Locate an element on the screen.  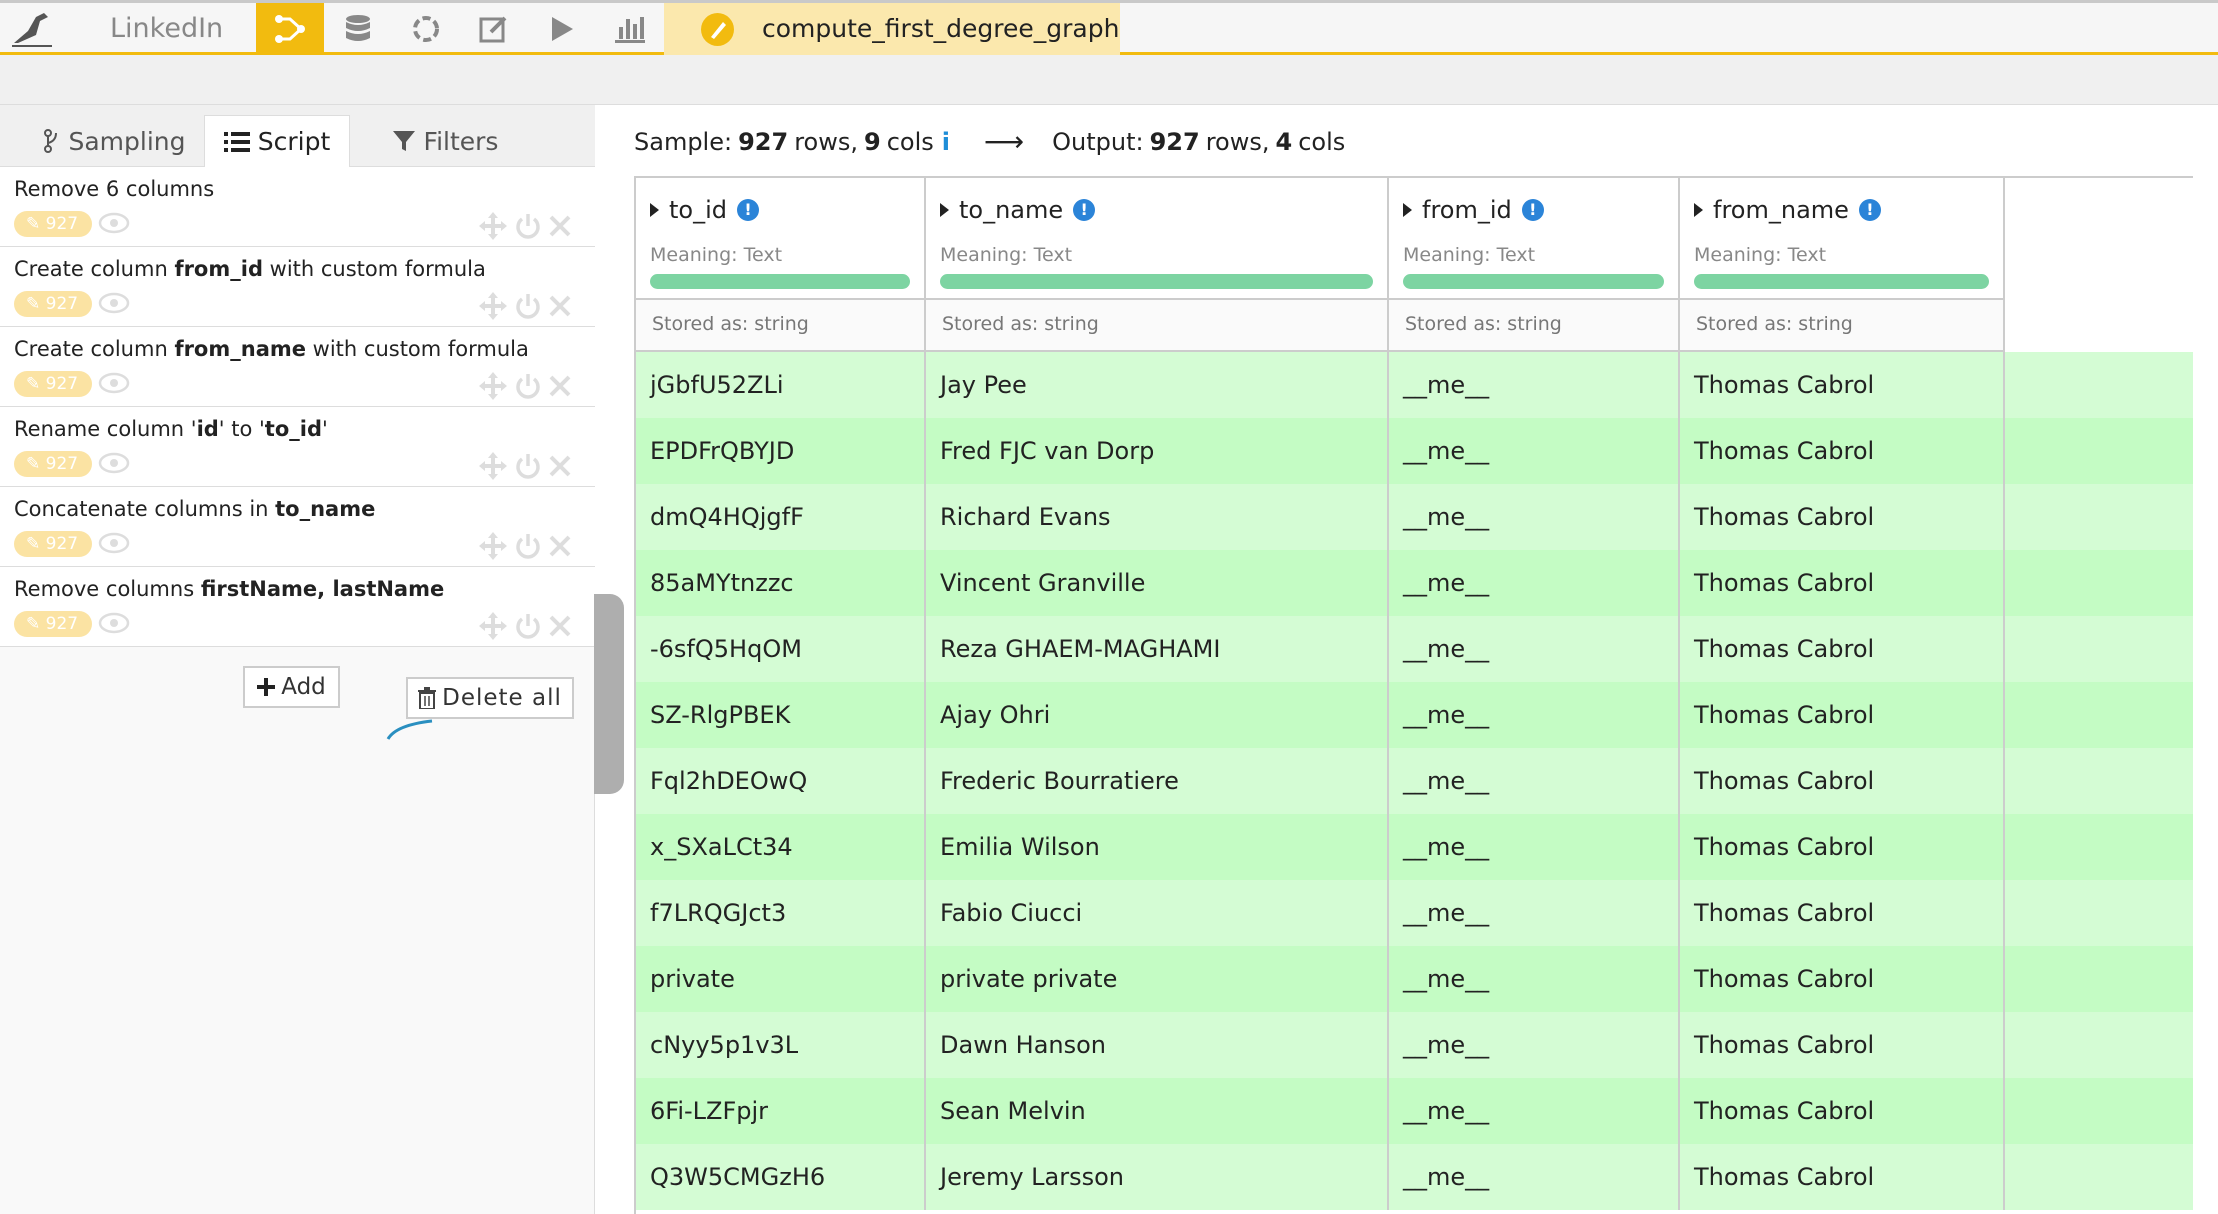
notebooks-nav-button is located at coordinates (494, 29).